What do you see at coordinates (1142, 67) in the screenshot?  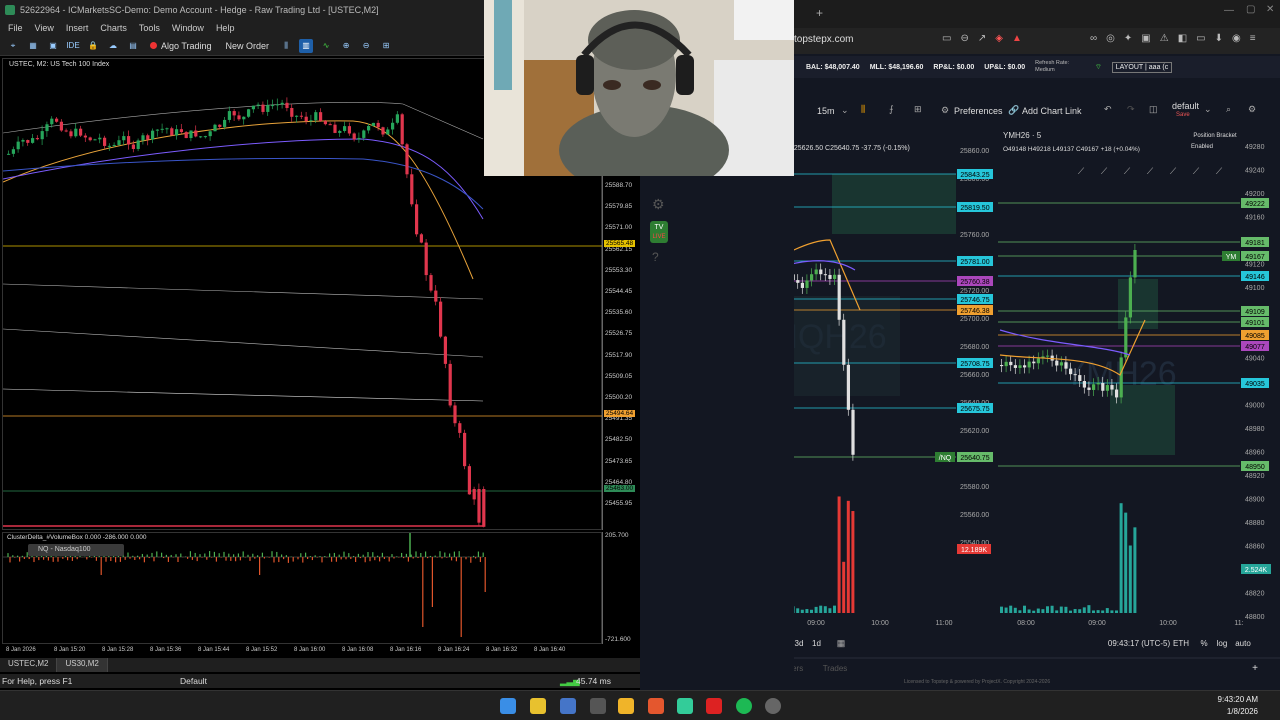 I see `layout-select: LAYOUT | aaa (c` at bounding box center [1142, 67].